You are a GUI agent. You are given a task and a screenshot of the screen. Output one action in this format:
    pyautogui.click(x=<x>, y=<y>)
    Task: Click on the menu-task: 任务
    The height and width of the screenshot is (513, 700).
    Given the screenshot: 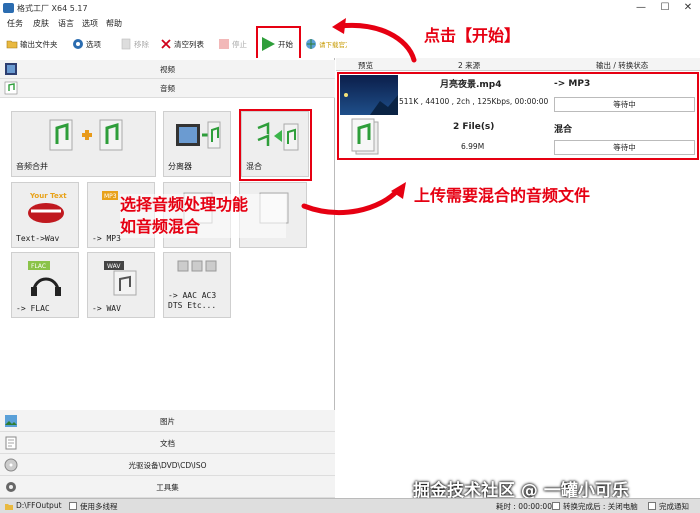 What is the action you would take?
    pyautogui.click(x=15, y=23)
    